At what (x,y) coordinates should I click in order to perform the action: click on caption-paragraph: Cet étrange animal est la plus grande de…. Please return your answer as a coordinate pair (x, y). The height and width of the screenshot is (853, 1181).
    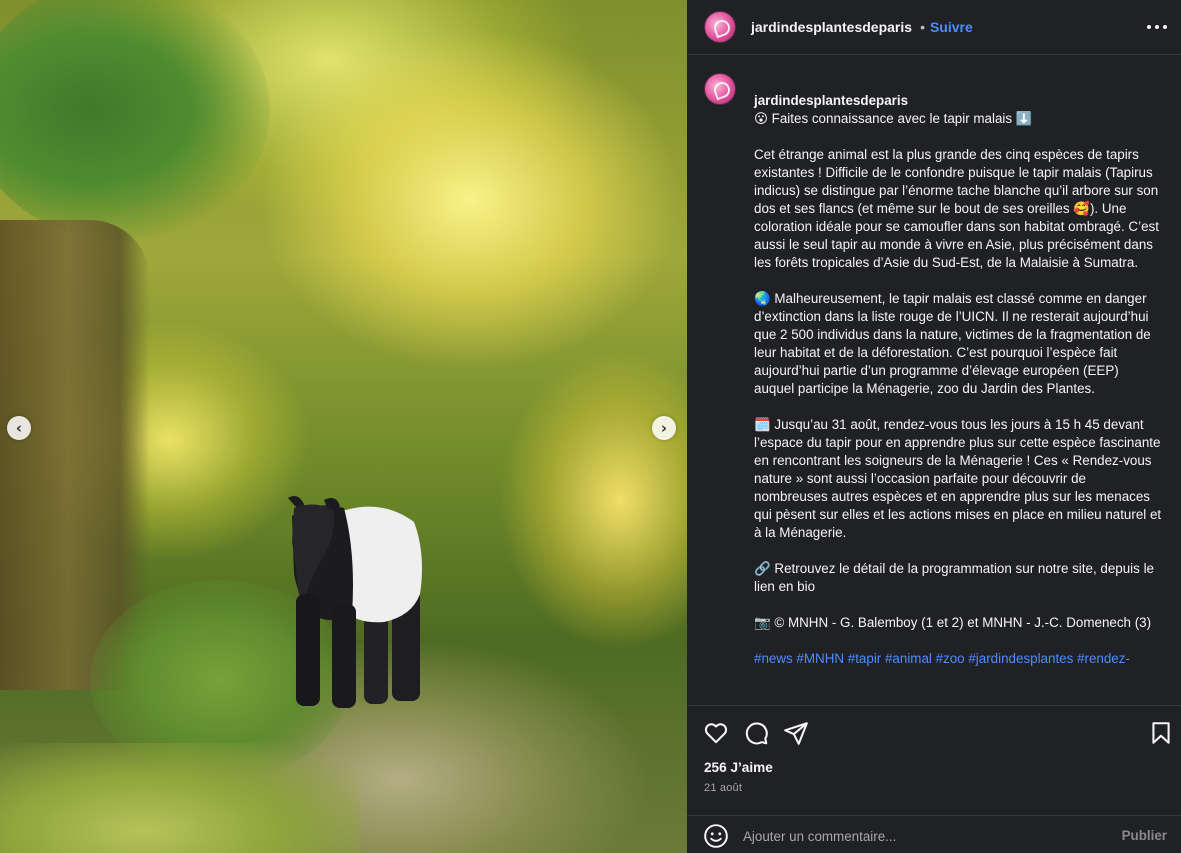
    Looking at the image, I should click on (956, 208).